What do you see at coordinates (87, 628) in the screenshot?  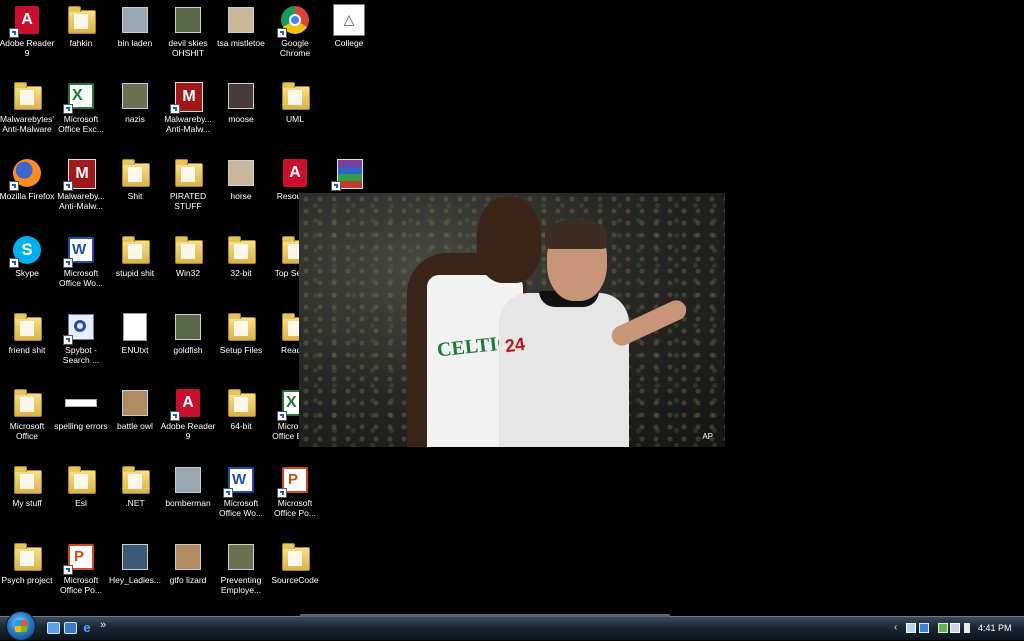 I see `internet-explorer-icon: e` at bounding box center [87, 628].